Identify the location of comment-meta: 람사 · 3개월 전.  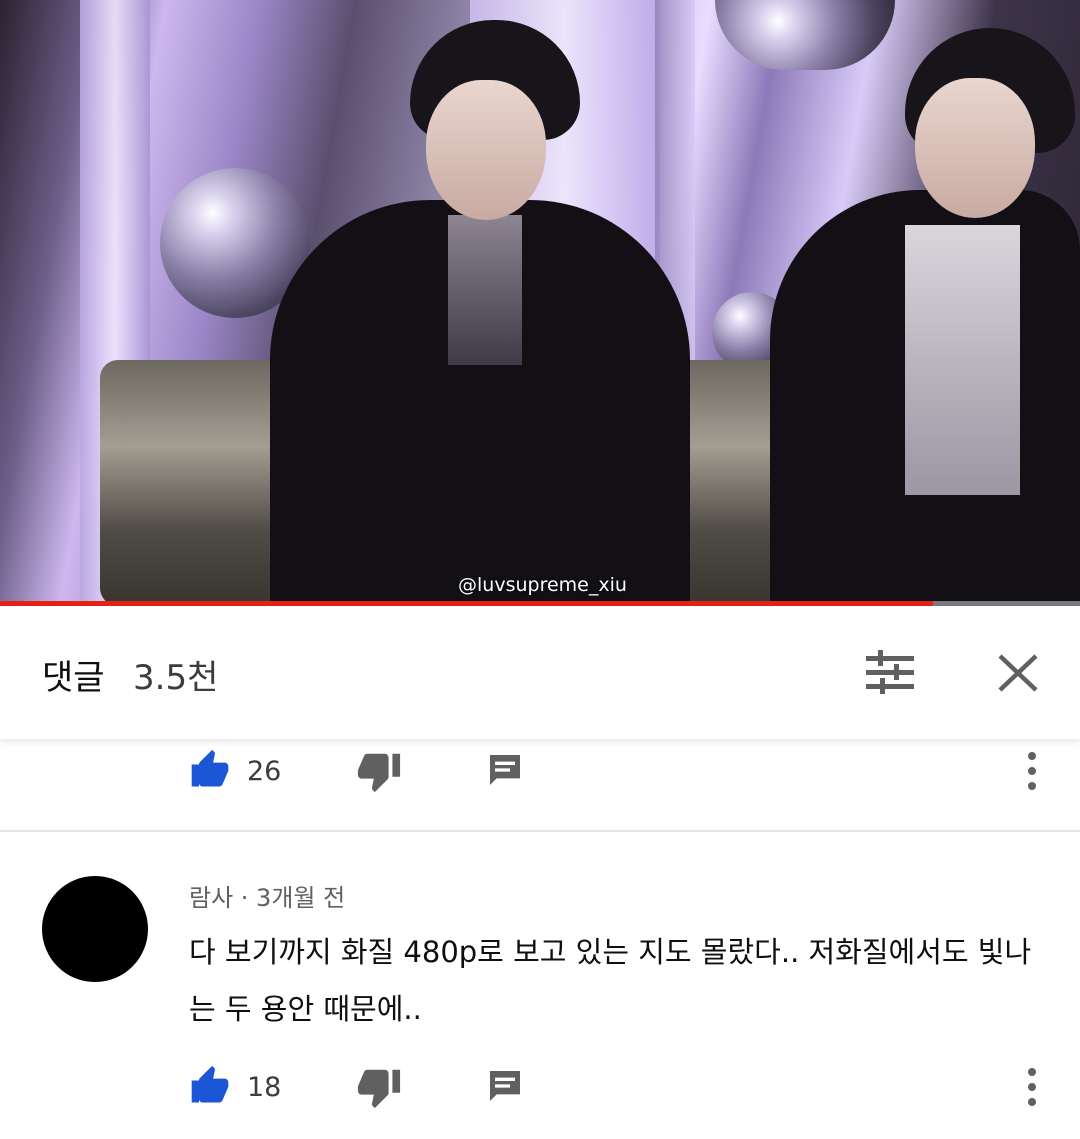
(267, 898).